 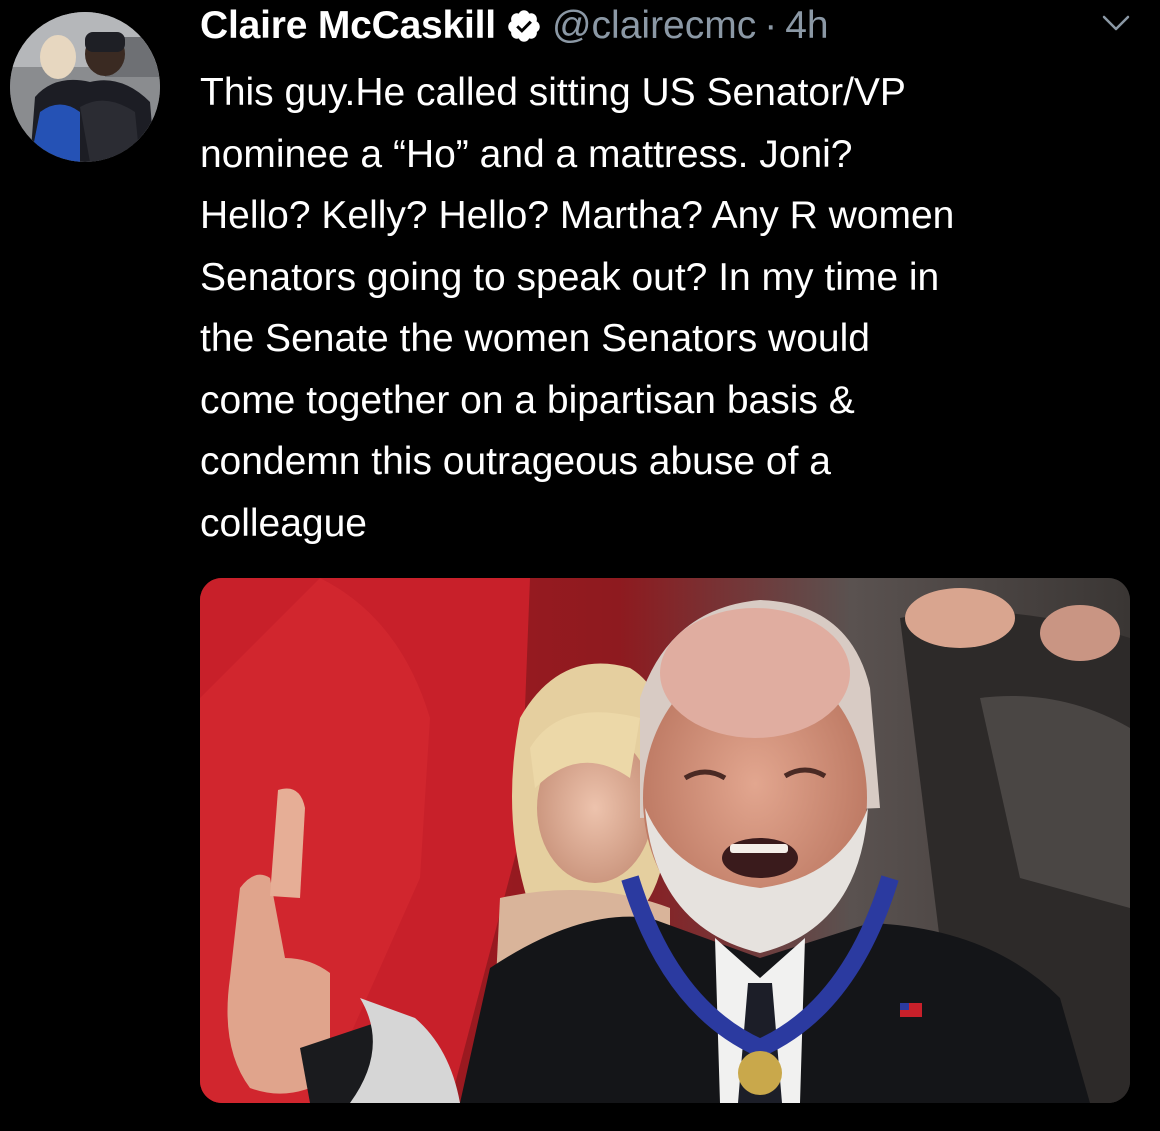 What do you see at coordinates (806, 26) in the screenshot?
I see `tweet-timestamp: 4h` at bounding box center [806, 26].